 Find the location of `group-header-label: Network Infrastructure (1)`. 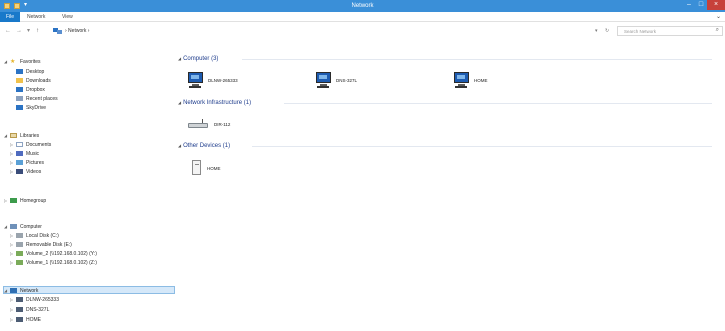

group-header-label: Network Infrastructure (1) is located at coordinates (217, 103).